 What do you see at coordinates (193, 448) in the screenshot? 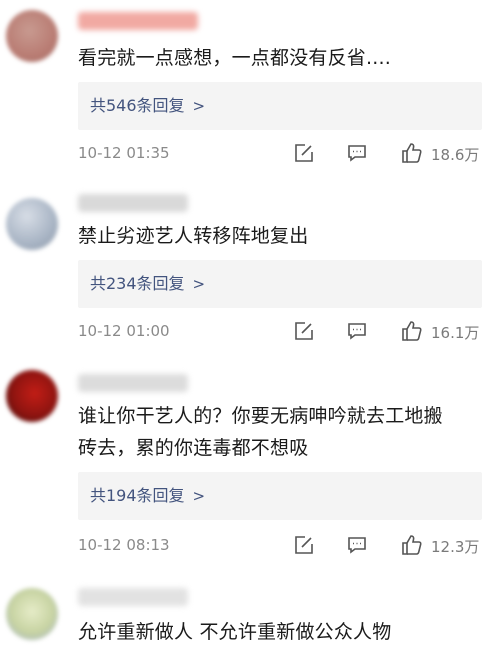
I see `comment-text-line: 砖去，累的你连毒都不想吸` at bounding box center [193, 448].